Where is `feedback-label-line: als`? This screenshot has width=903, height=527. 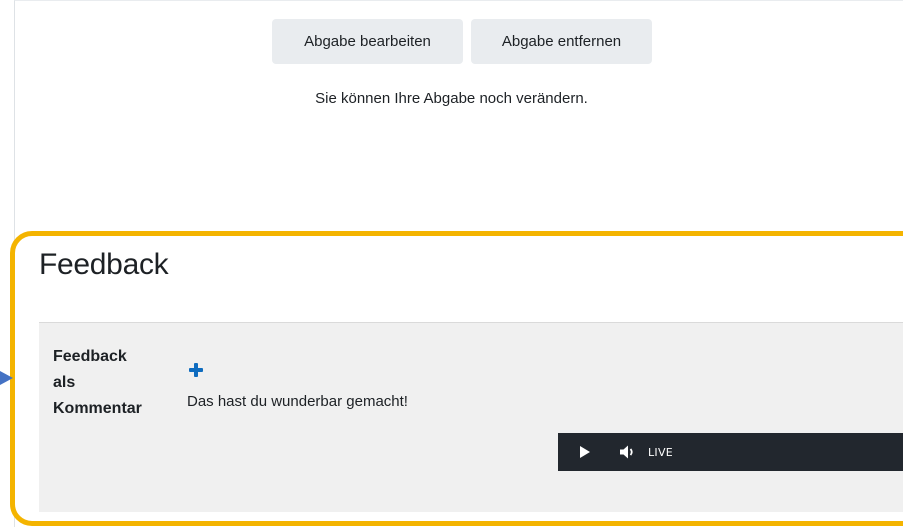 feedback-label-line: als is located at coordinates (64, 382).